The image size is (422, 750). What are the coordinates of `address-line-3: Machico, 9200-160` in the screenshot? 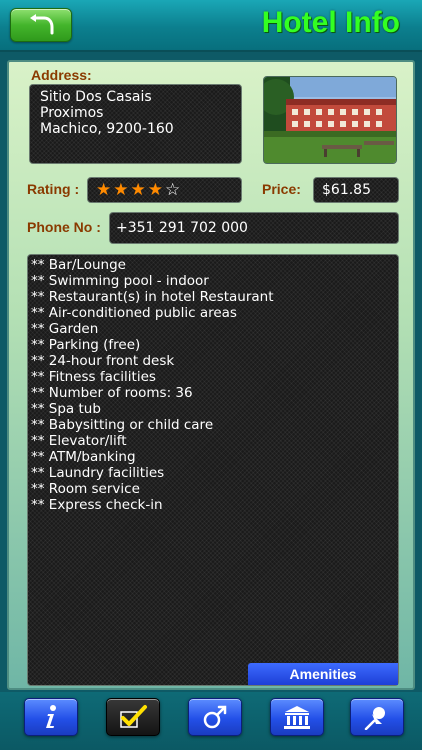 It's located at (107, 129).